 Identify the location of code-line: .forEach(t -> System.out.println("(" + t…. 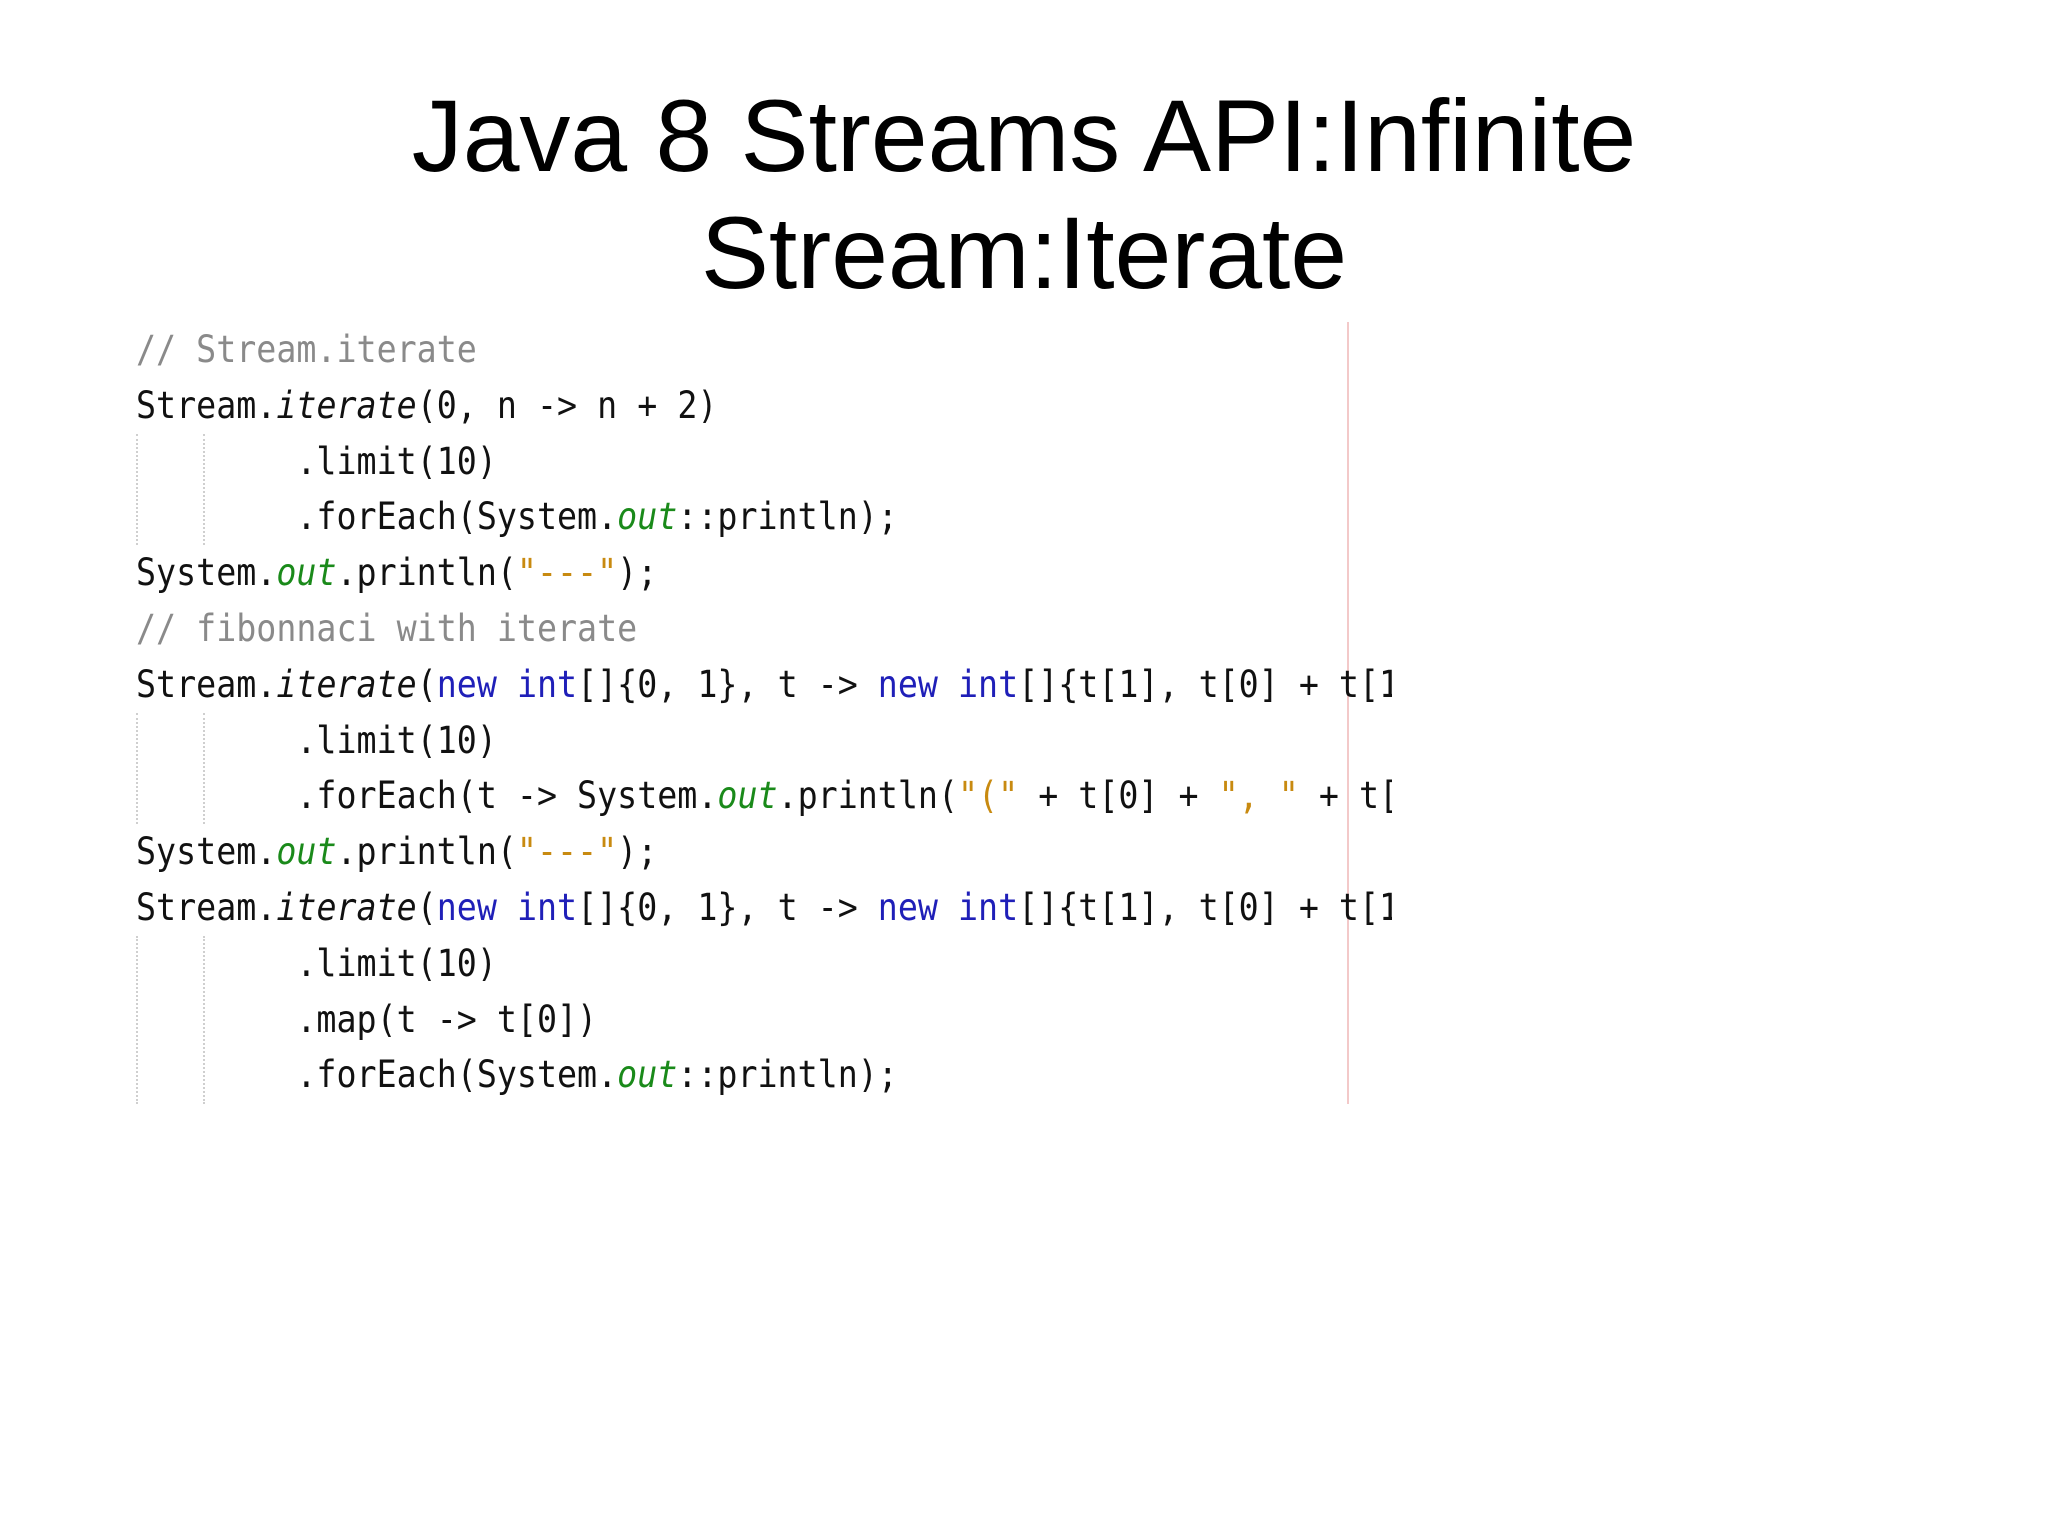
(764, 796).